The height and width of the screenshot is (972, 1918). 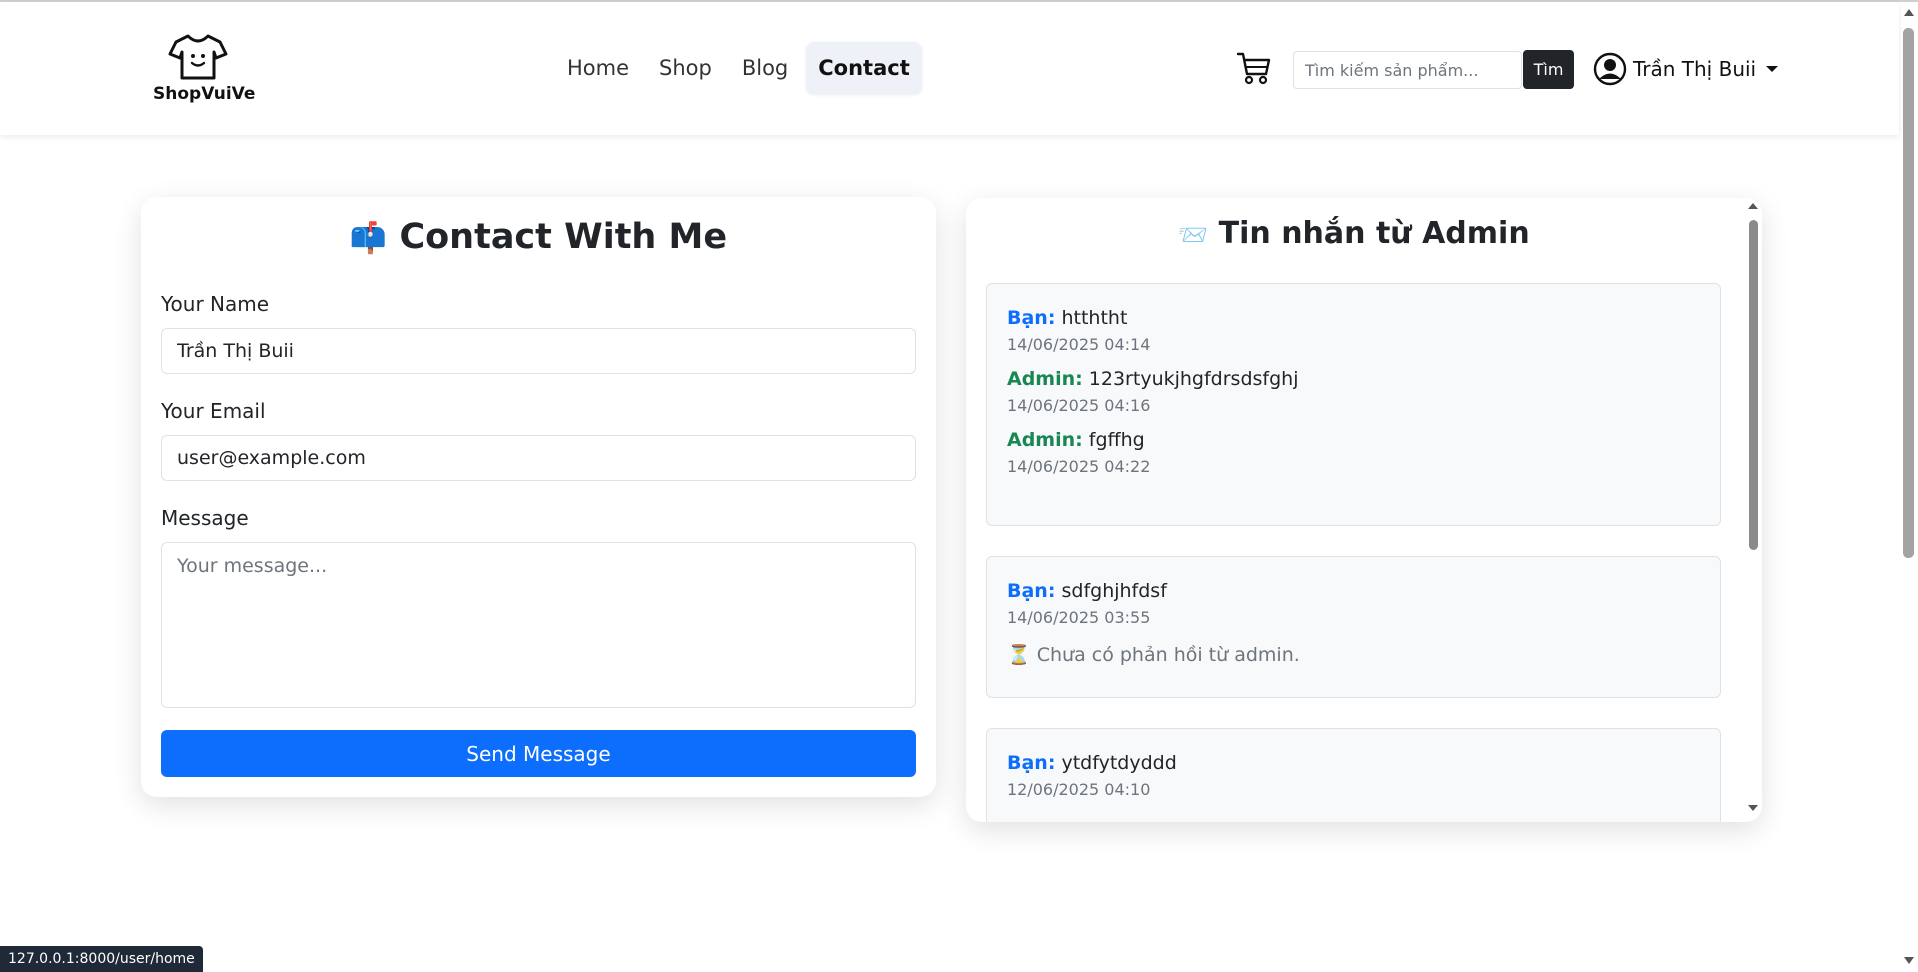 I want to click on message-label: Message, so click(x=205, y=518).